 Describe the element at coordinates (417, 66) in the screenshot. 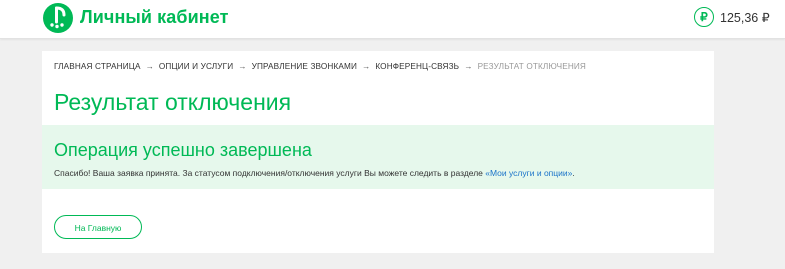

I see `breadcrumb-item-conference: КОНФЕРЕНЦ-СВЯЗЬ` at that location.